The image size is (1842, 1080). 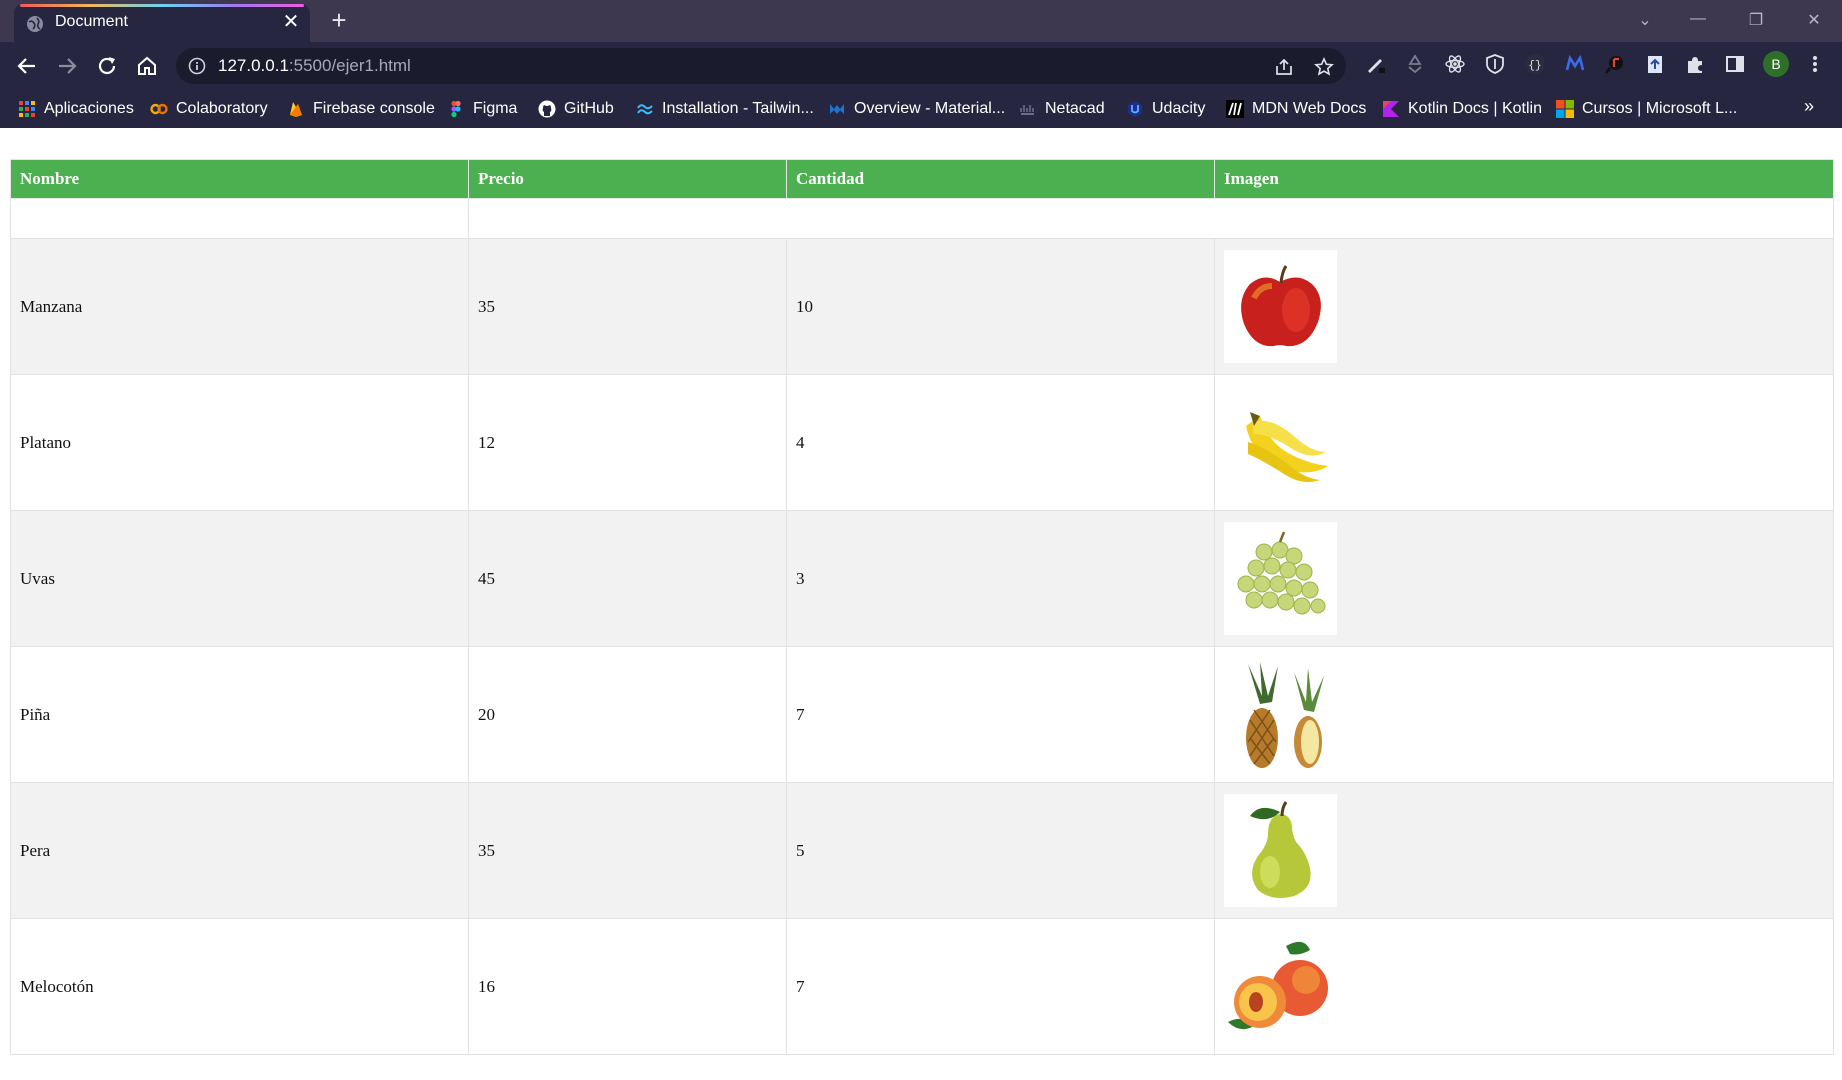 I want to click on bookmark-kotlin: Kotlin Docs | Kotlin, so click(x=1462, y=109).